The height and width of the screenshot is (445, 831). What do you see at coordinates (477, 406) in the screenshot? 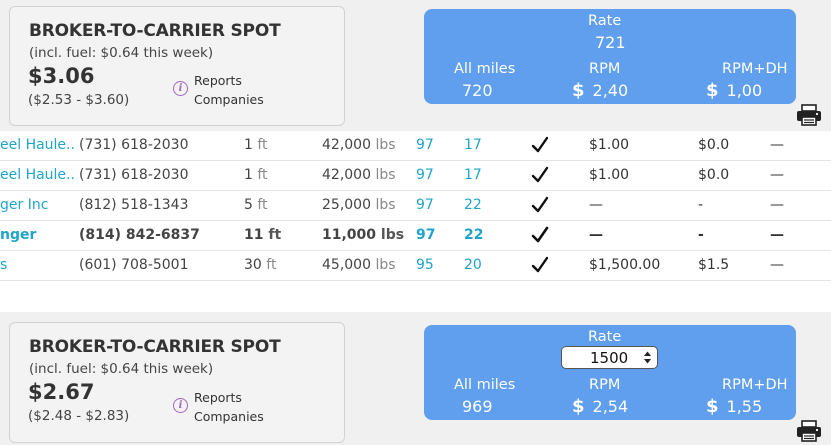
I see `all-miles-value: 969` at bounding box center [477, 406].